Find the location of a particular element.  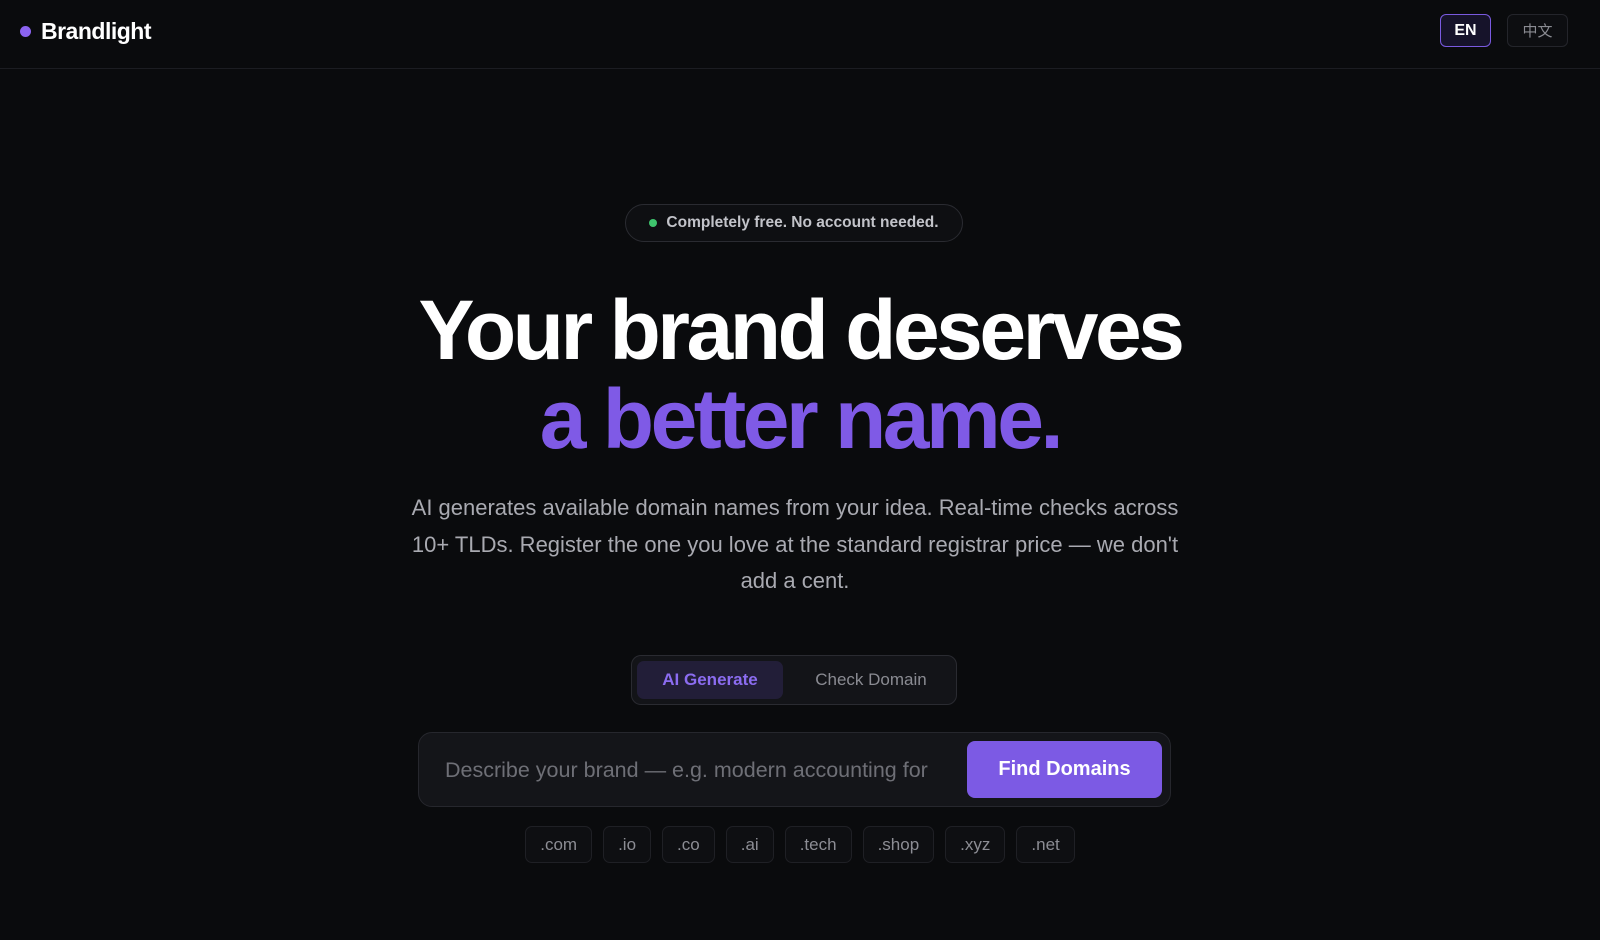

free-badge: Completely free. No account needed. is located at coordinates (794, 223).